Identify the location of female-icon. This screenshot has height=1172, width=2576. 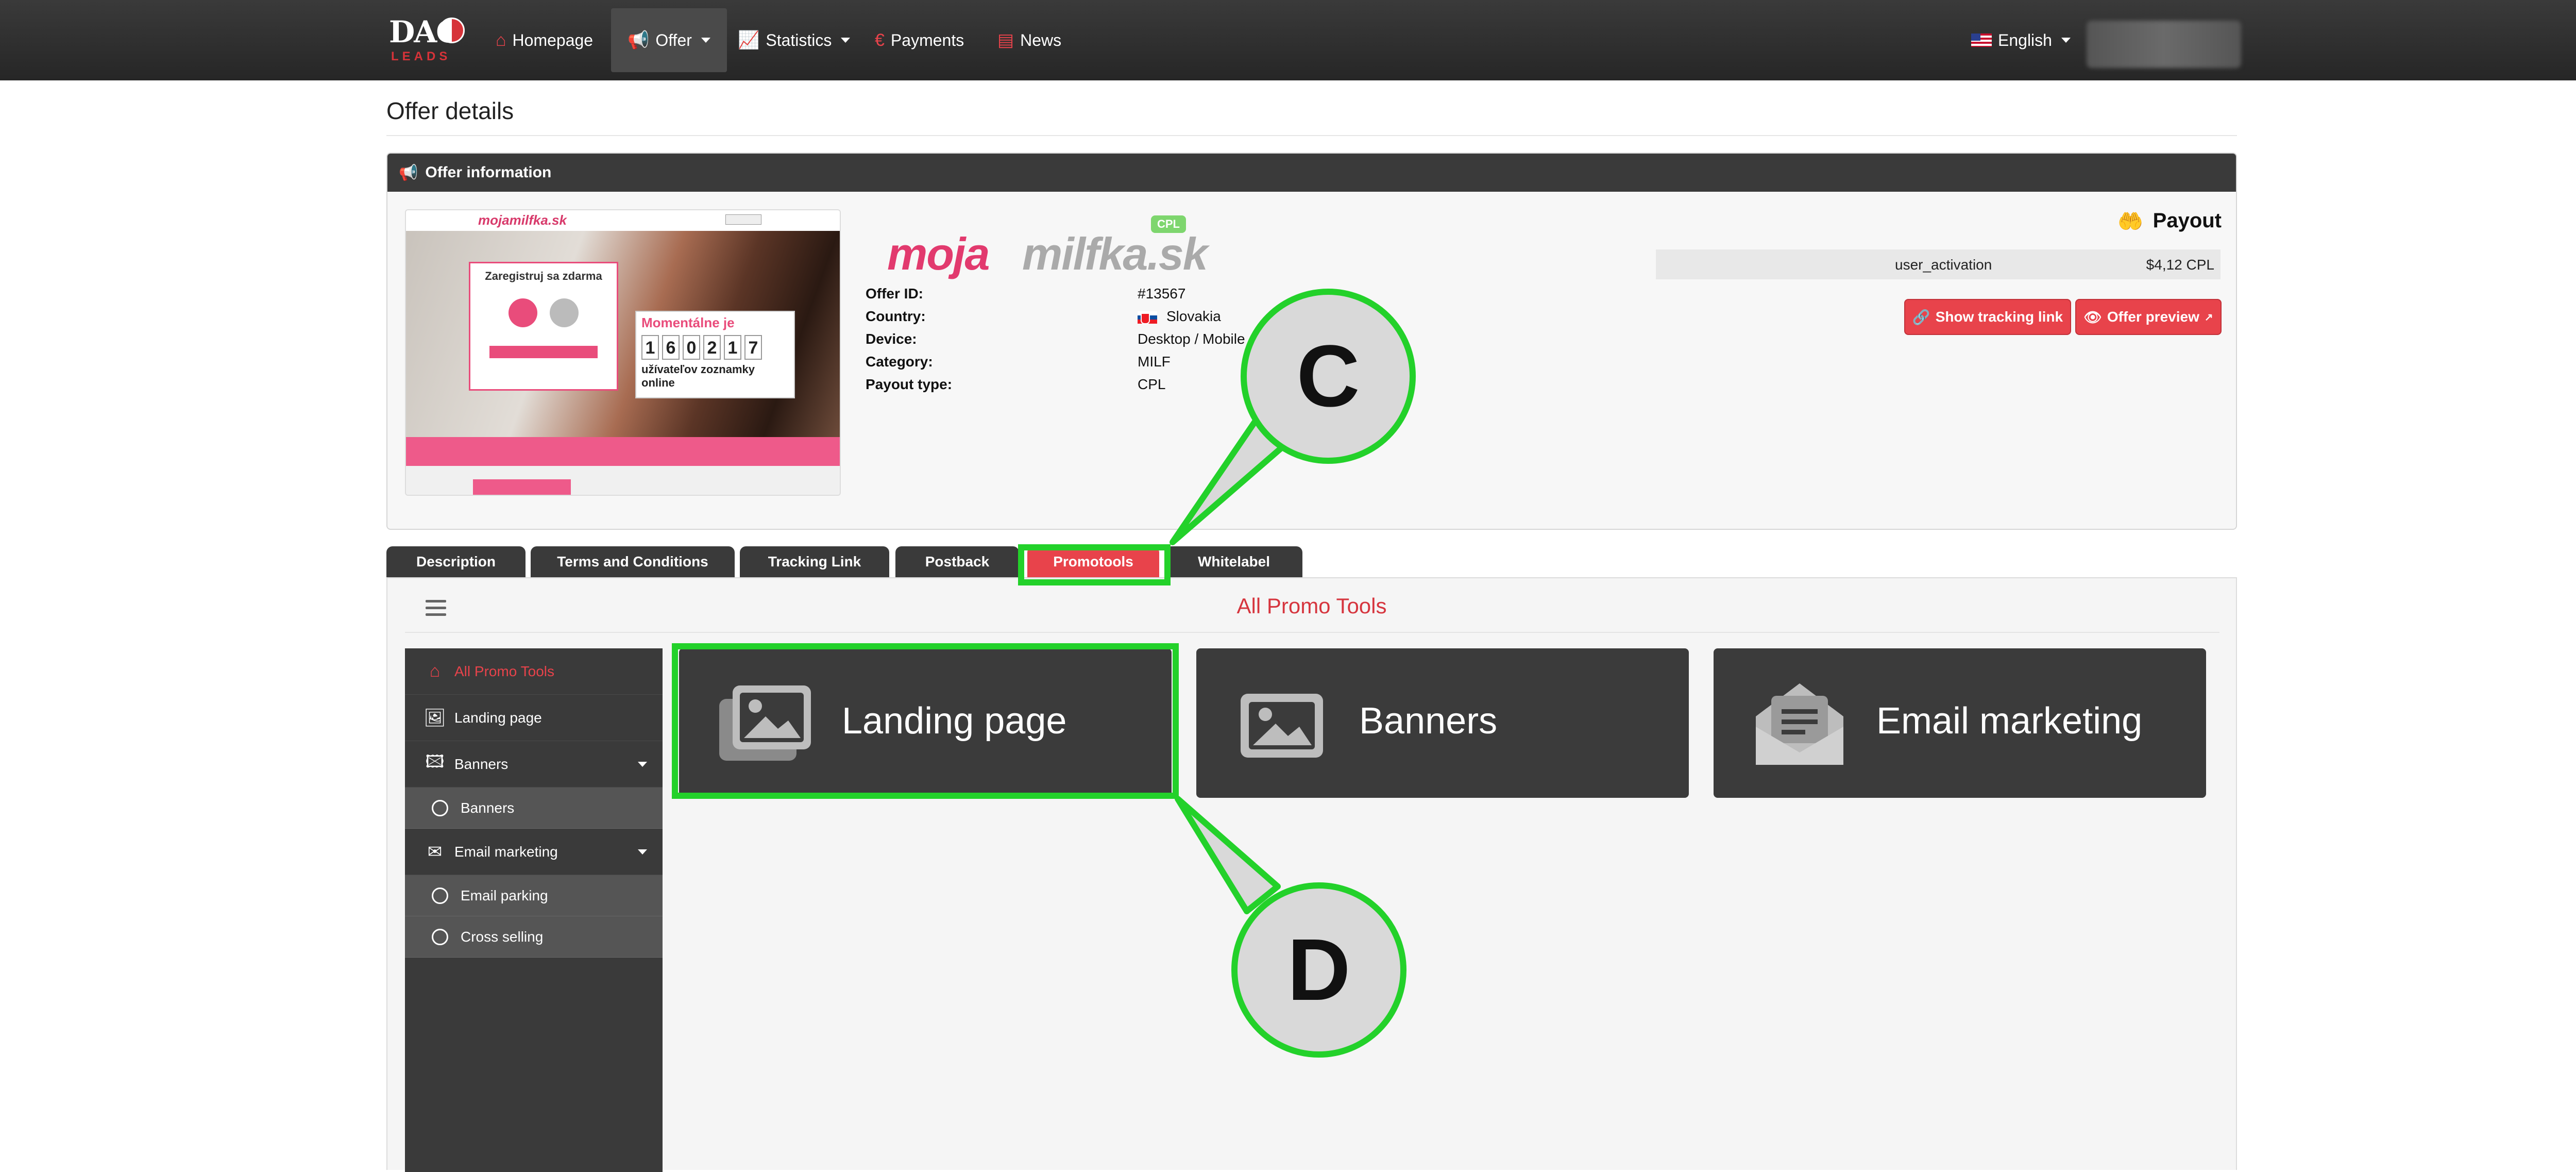
(564, 313).